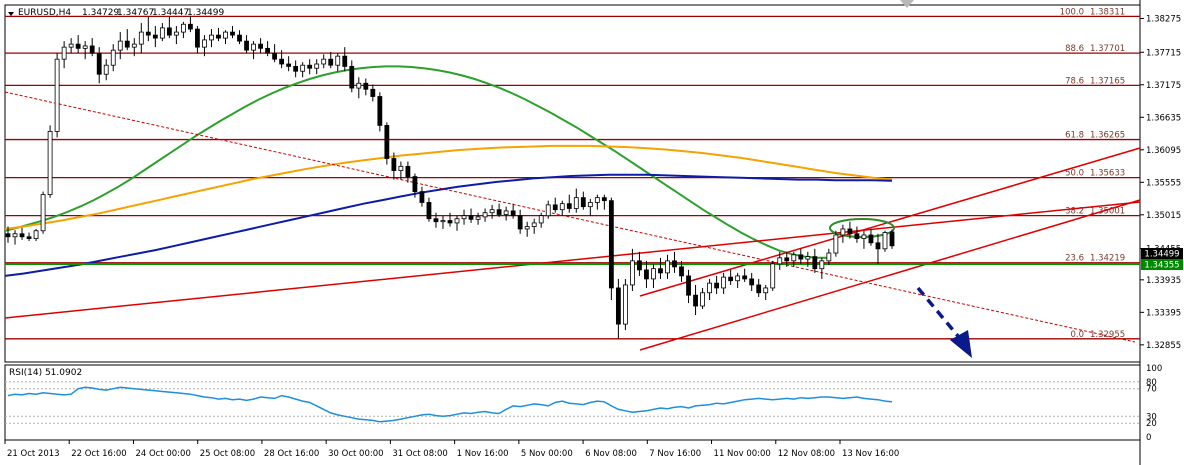 This screenshot has height=465, width=1184. I want to click on rsi-axis-ticks: 100807030200, so click(1154, 403).